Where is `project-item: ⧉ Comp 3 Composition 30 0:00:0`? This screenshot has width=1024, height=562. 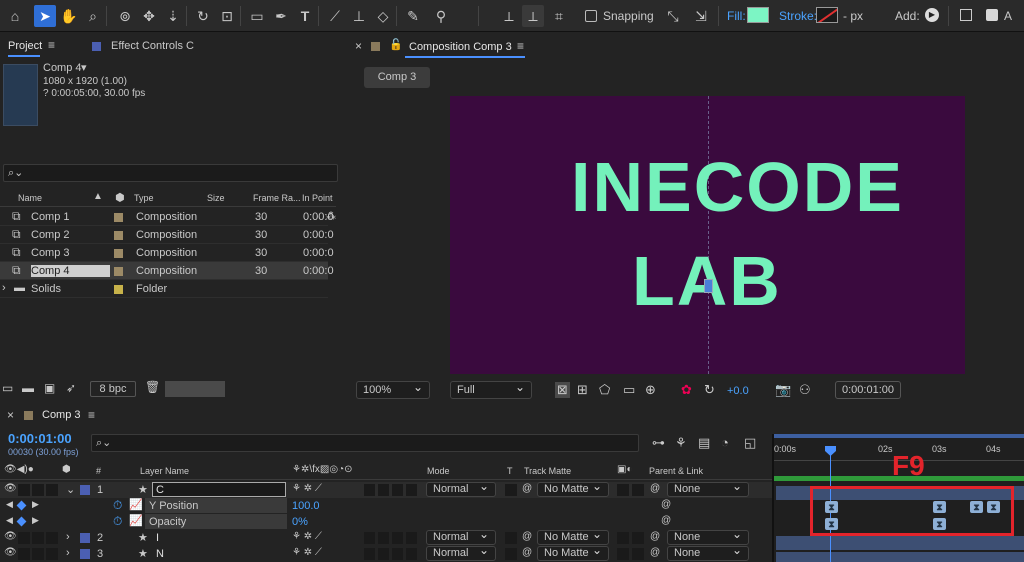 project-item: ⧉ Comp 3 Composition 30 0:00:0 is located at coordinates (167, 253).